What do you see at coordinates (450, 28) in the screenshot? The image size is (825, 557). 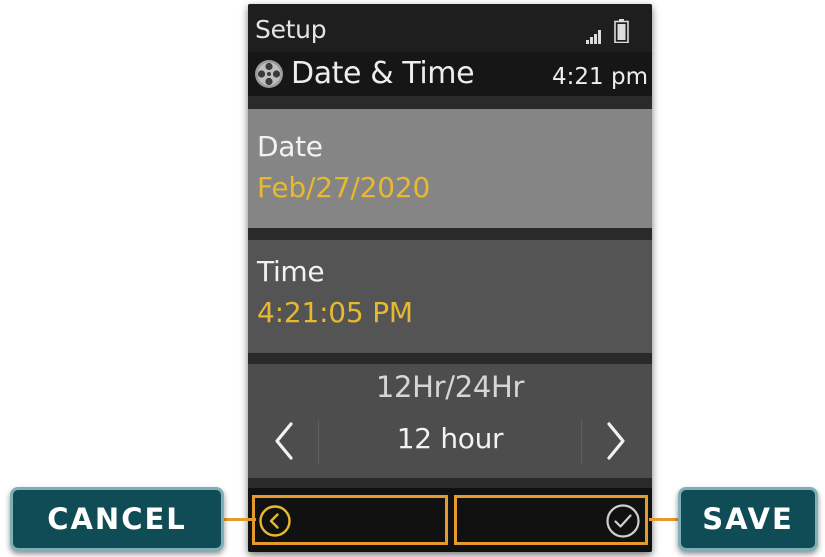 I see `status-bar: Setup` at bounding box center [450, 28].